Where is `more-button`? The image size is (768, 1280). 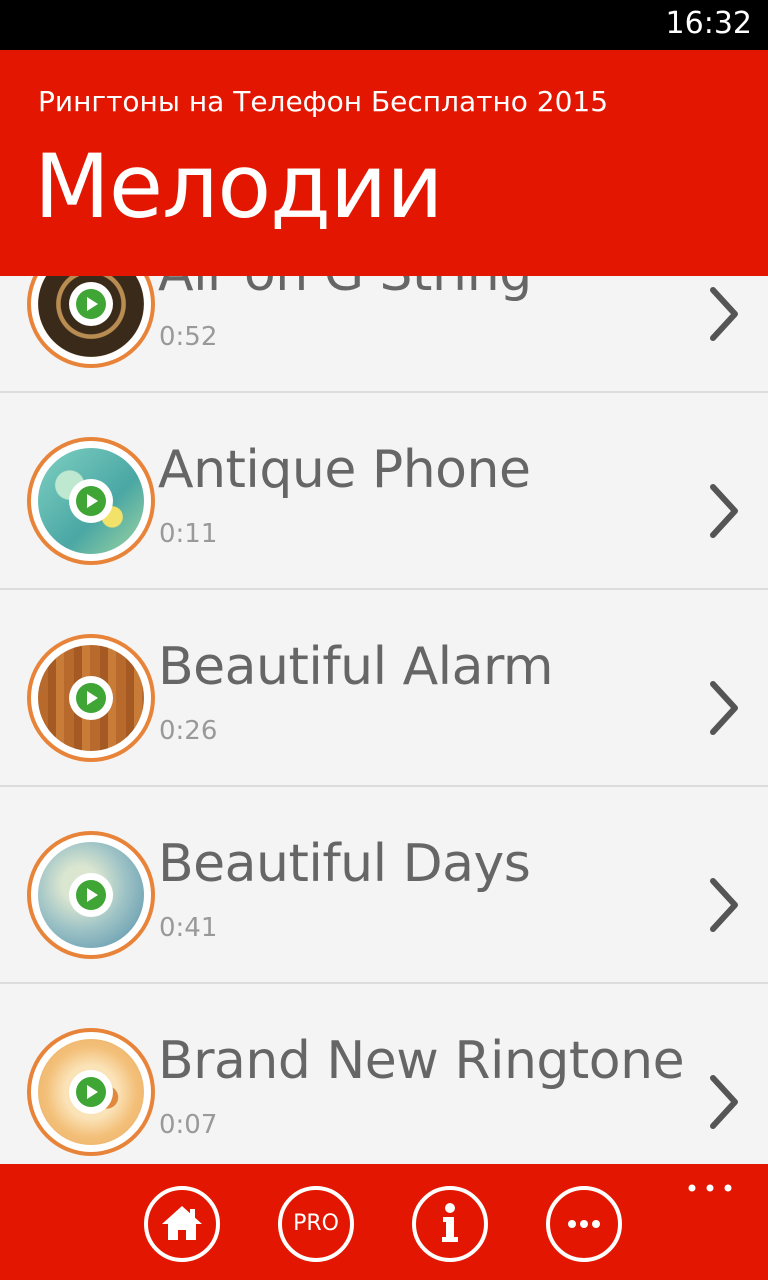 more-button is located at coordinates (584, 1224).